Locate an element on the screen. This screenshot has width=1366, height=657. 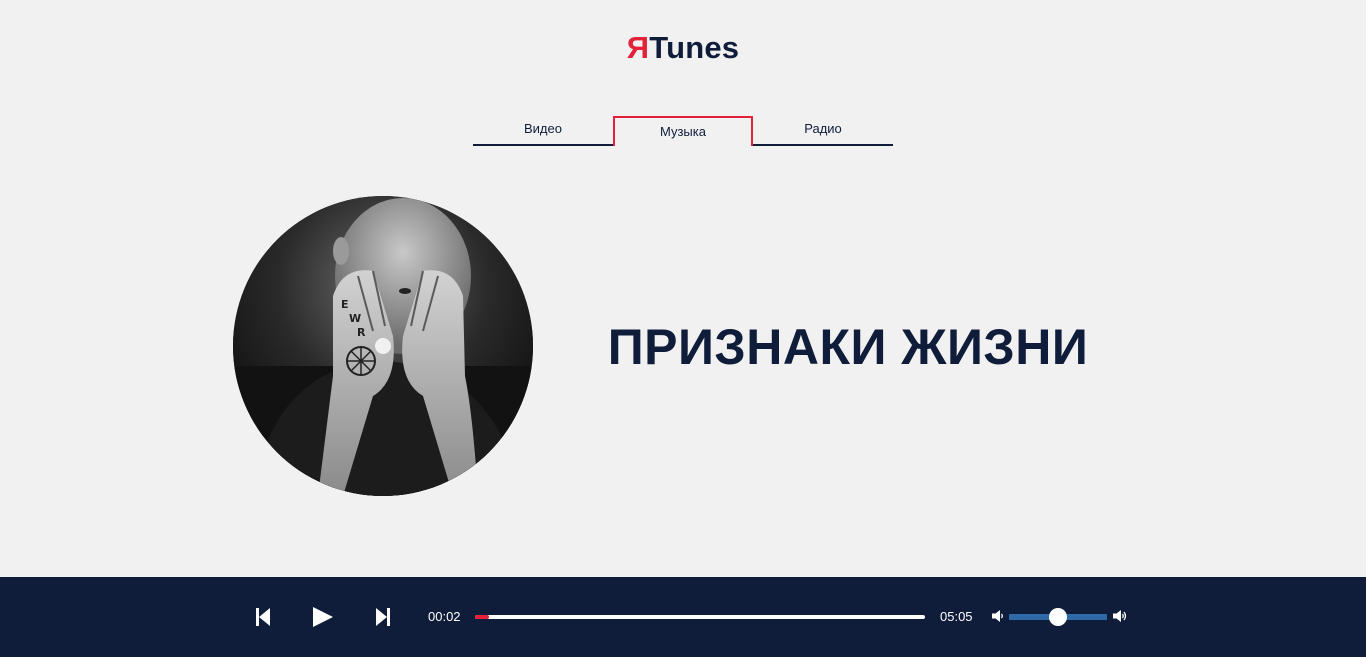
play-icon is located at coordinates (323, 617).